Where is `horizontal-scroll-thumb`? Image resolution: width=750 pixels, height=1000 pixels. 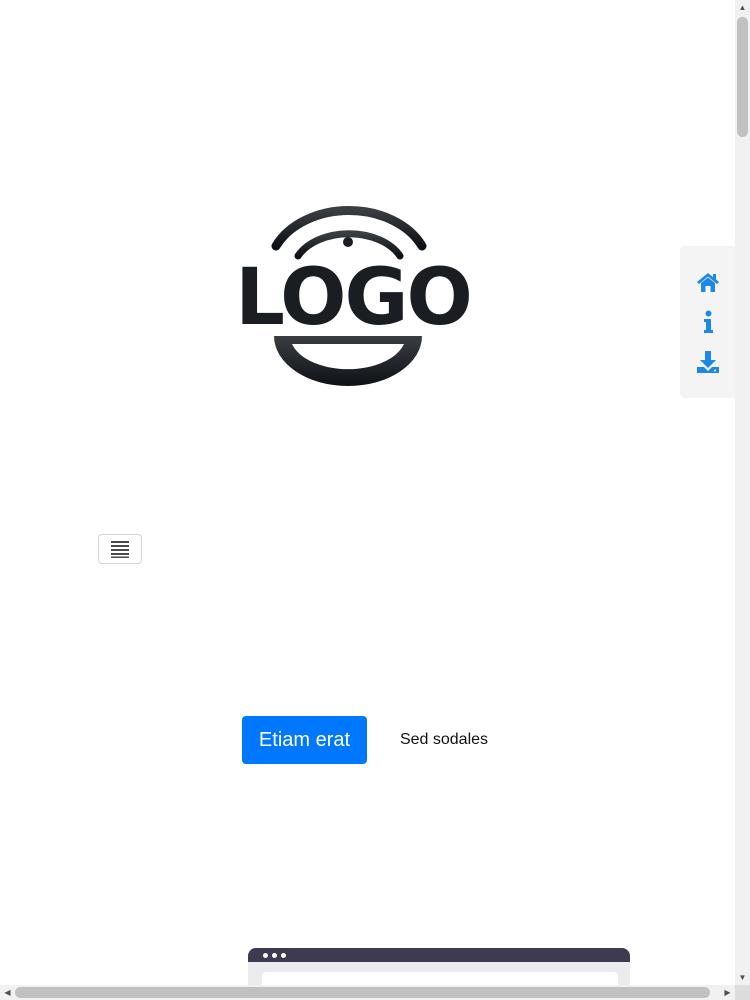
horizontal-scroll-thumb is located at coordinates (362, 992).